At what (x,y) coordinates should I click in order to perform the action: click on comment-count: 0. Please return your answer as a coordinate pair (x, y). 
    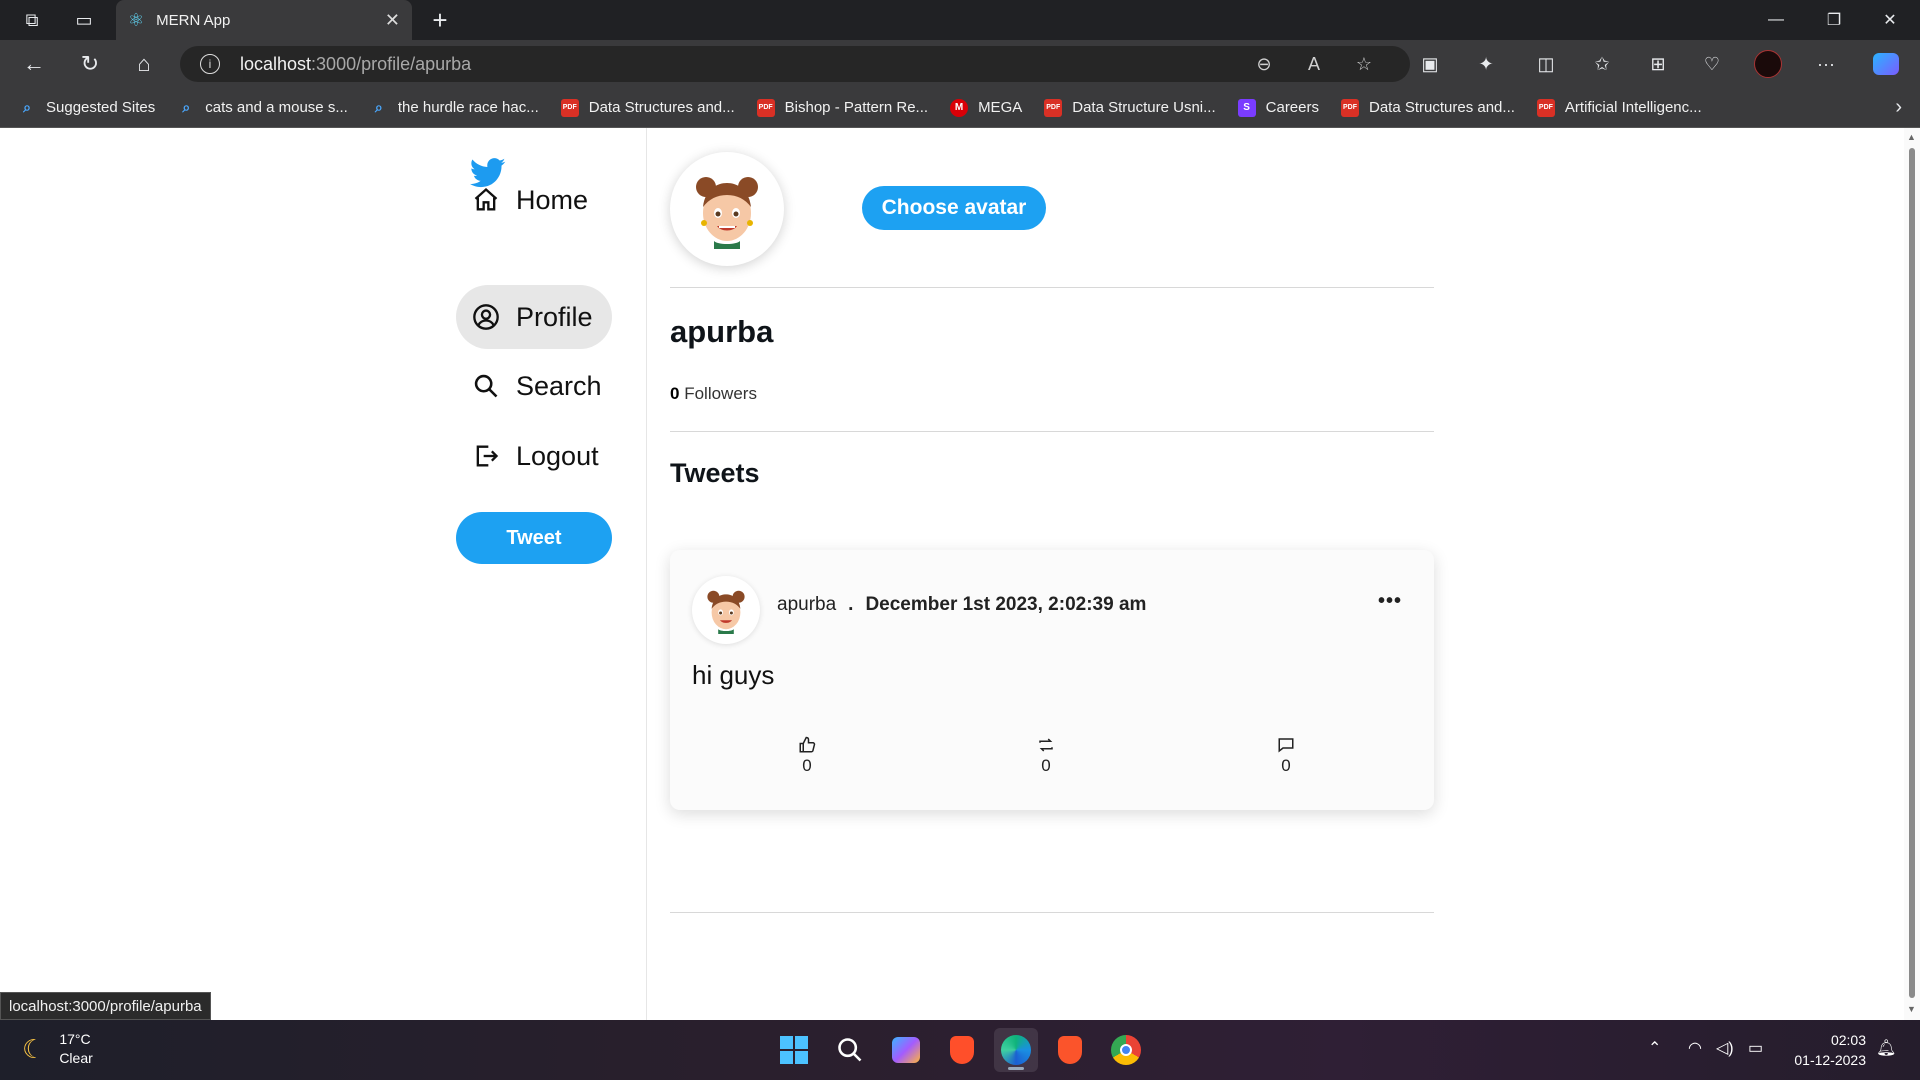
    Looking at the image, I should click on (1286, 765).